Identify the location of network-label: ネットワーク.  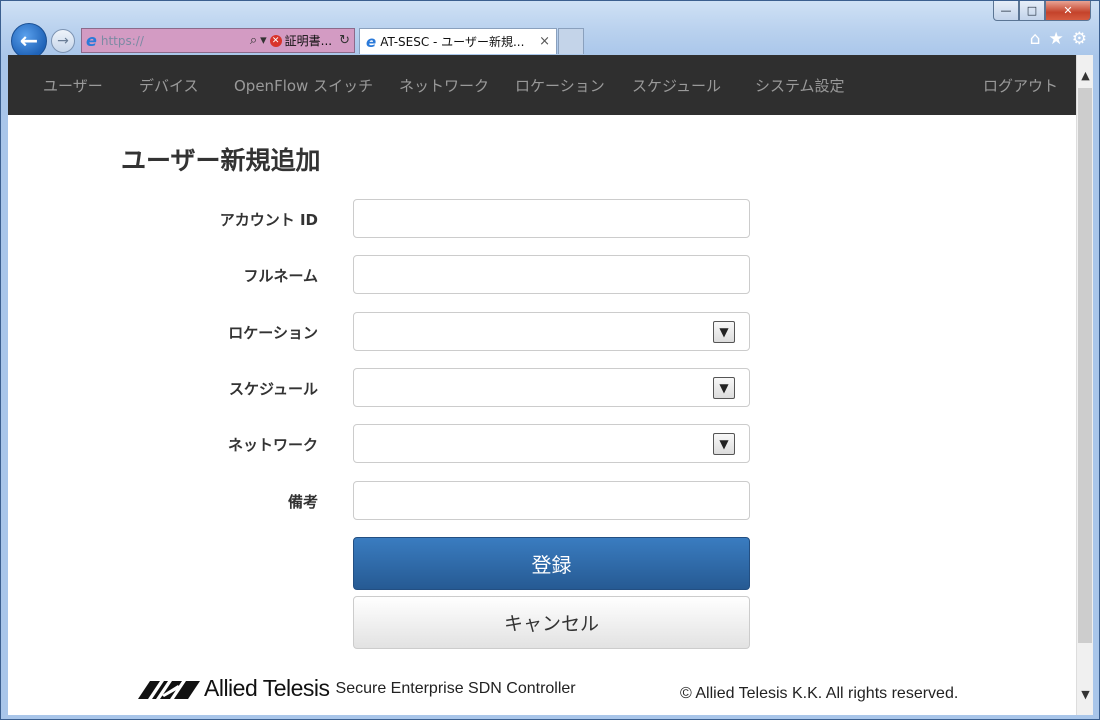
(272, 445).